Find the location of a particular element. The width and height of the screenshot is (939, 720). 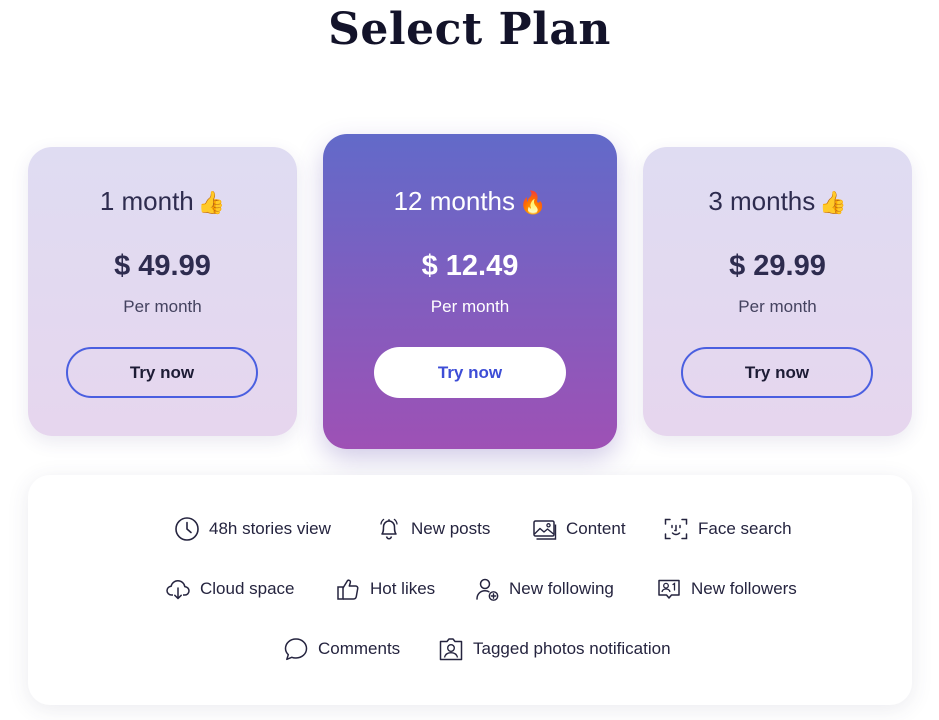

plan-name-label: 3 months is located at coordinates (762, 201).